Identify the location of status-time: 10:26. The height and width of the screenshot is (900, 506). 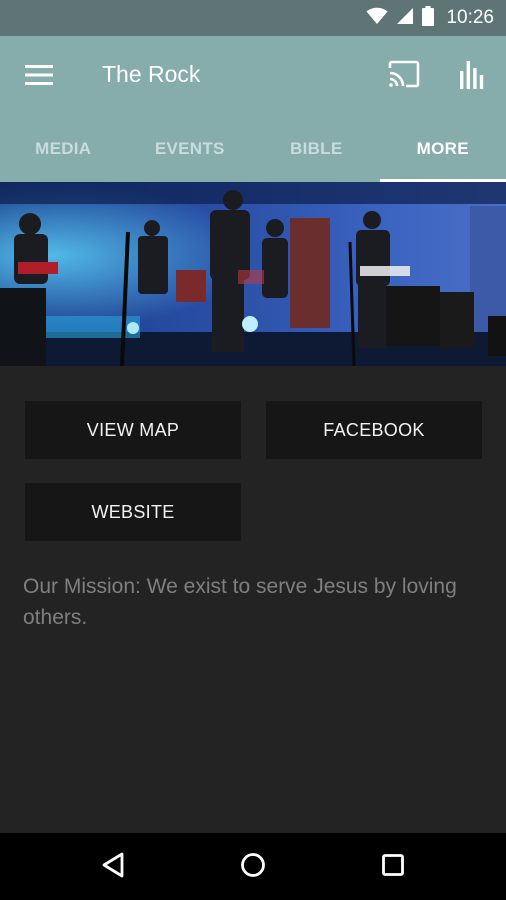
(470, 17).